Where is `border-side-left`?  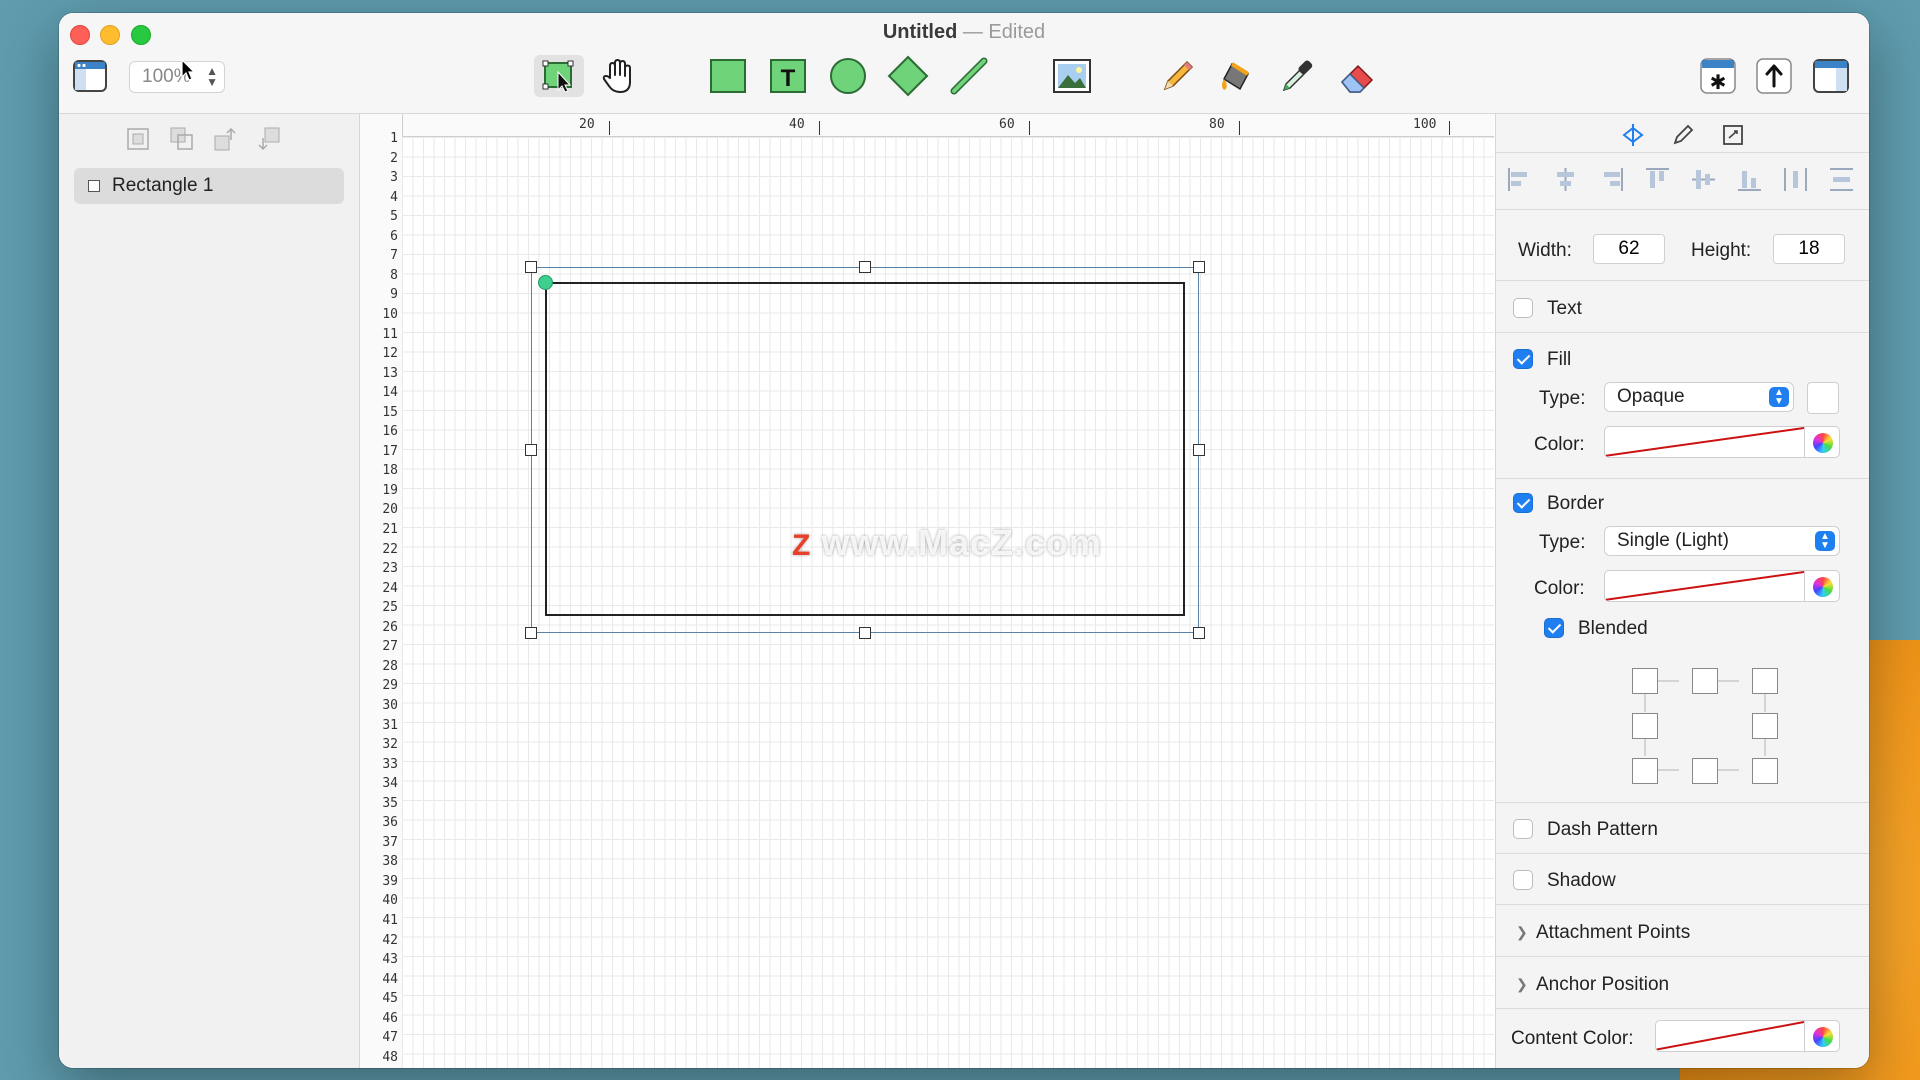 border-side-left is located at coordinates (1645, 726).